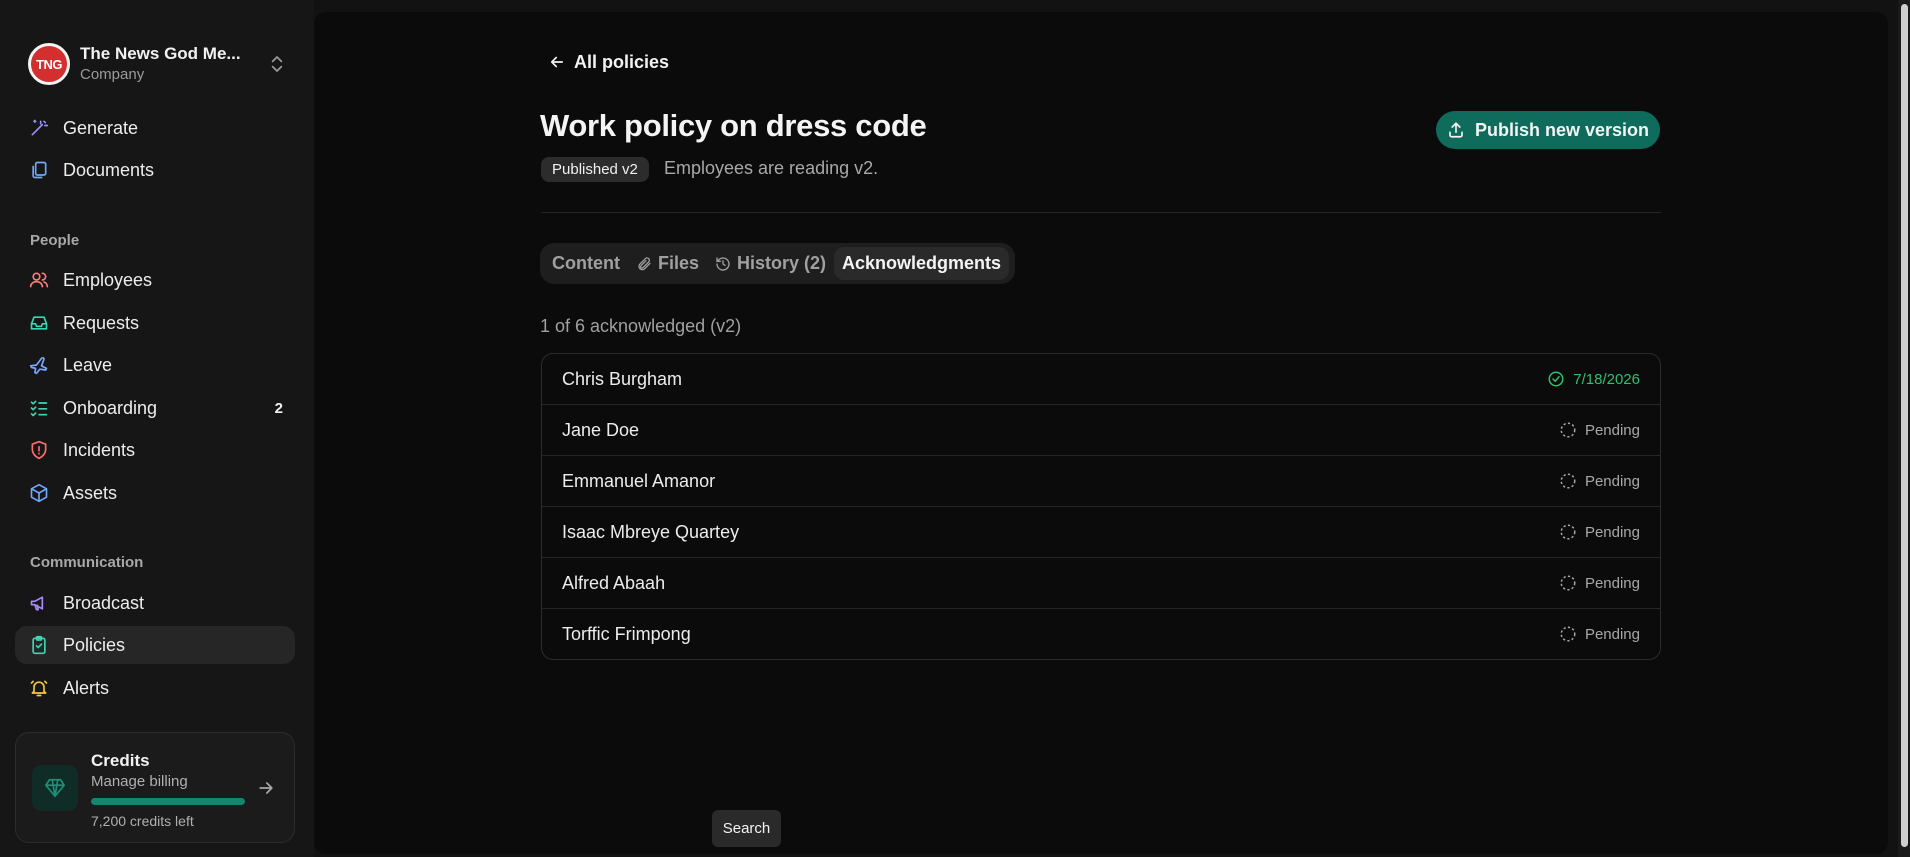 Image resolution: width=1910 pixels, height=857 pixels. Describe the element at coordinates (733, 125) in the screenshot. I see `page-title: Work policy on dress code` at that location.